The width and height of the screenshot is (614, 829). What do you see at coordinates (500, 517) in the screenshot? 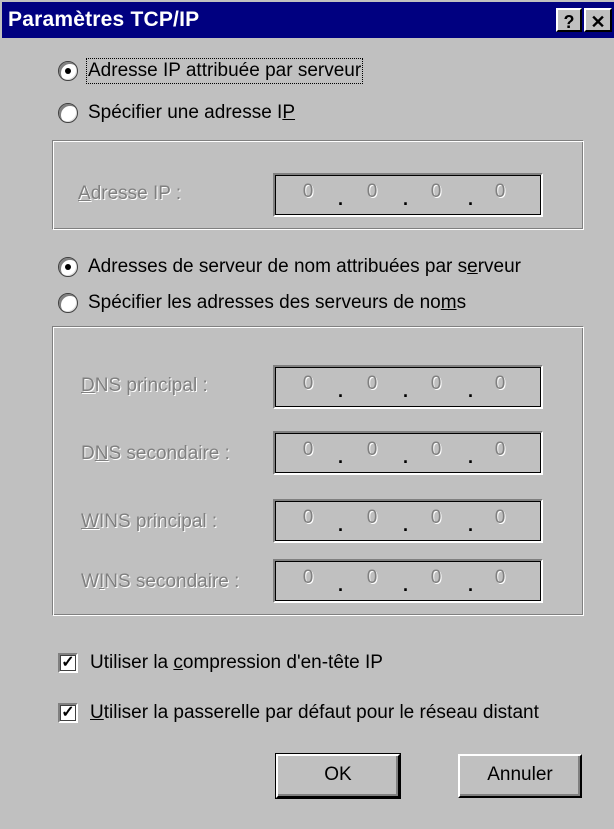
I see `wins-primary-octet-4: 0` at bounding box center [500, 517].